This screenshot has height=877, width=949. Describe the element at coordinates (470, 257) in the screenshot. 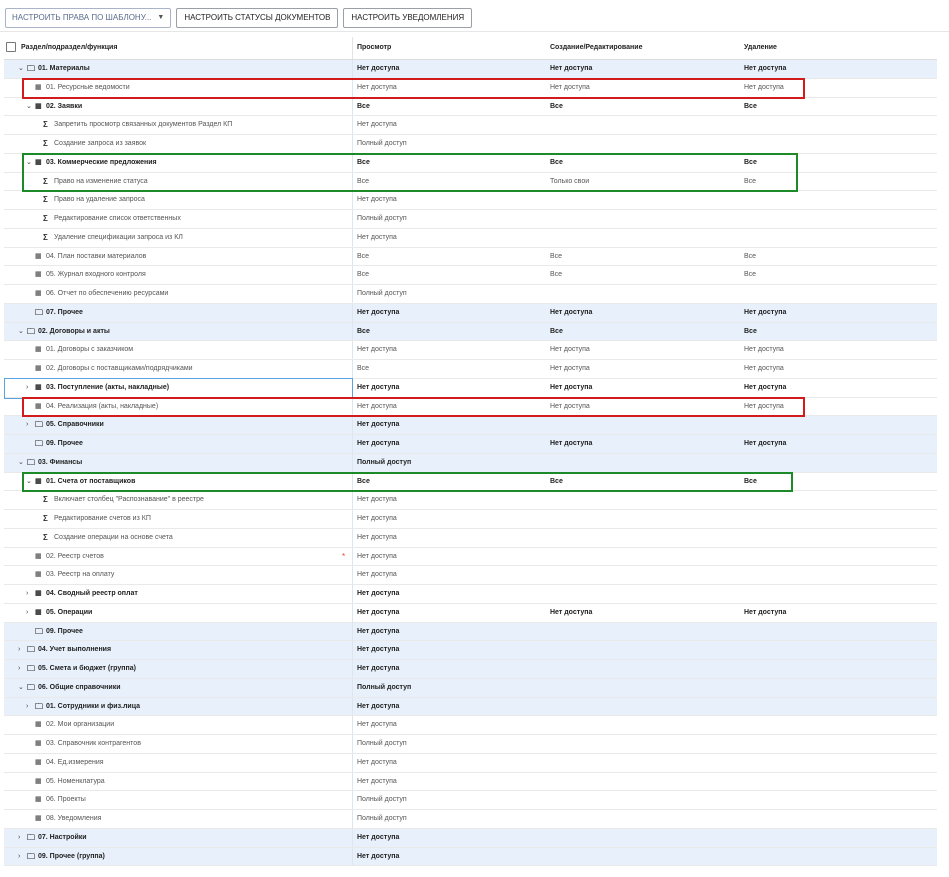

I see `table-row: ▦ 04. План поставки материалов Все Все Все` at that location.